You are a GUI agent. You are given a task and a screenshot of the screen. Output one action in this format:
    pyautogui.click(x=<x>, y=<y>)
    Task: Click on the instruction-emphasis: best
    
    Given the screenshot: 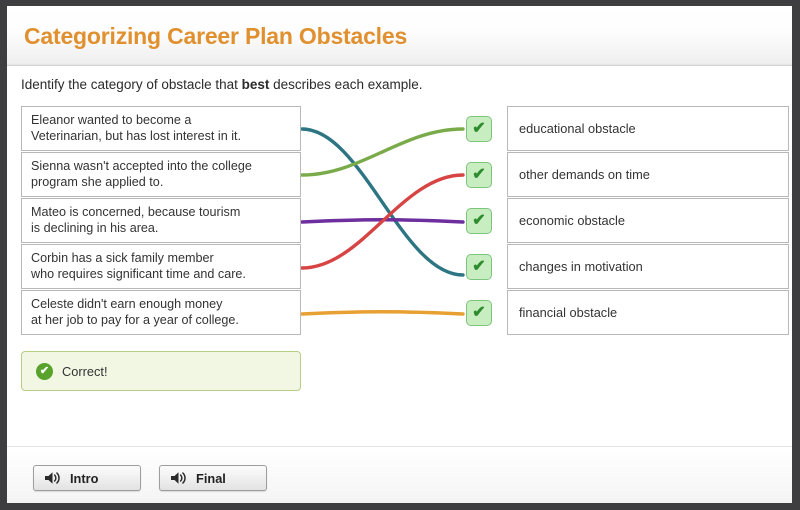 What is the action you would take?
    pyautogui.click(x=255, y=84)
    